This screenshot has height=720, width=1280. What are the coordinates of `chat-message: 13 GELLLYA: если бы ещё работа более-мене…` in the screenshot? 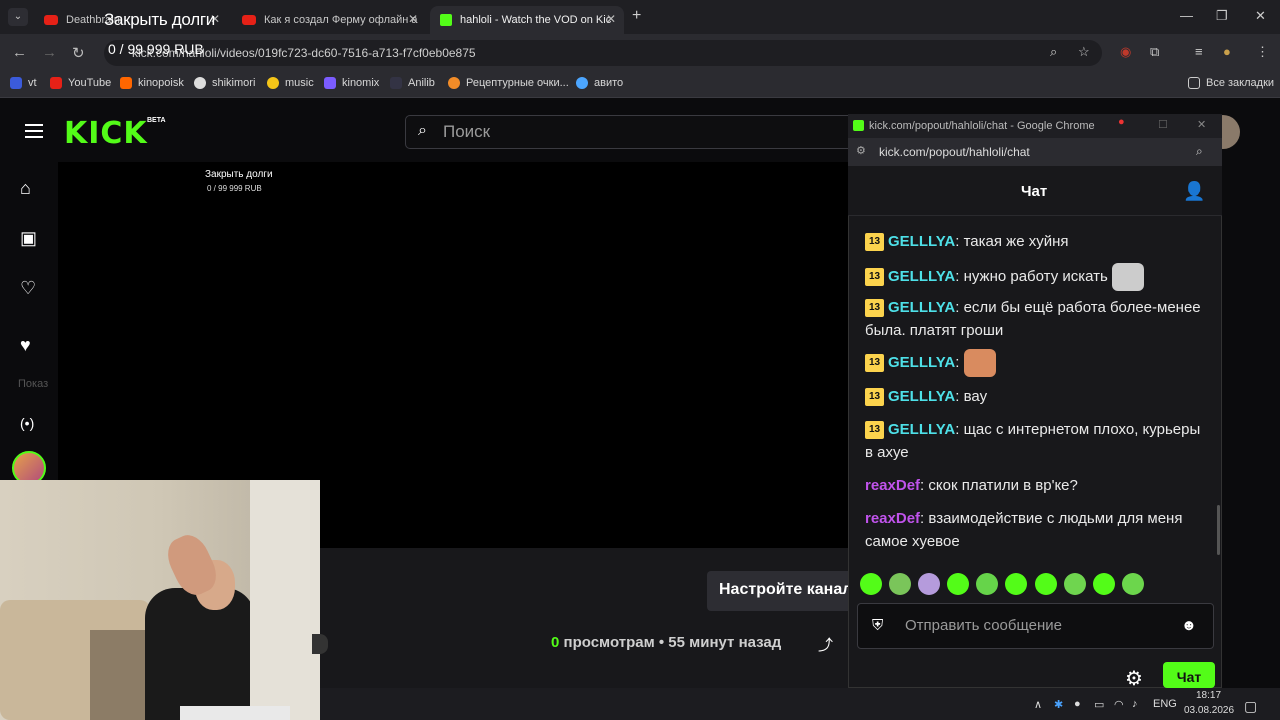 It's located at (1033, 319).